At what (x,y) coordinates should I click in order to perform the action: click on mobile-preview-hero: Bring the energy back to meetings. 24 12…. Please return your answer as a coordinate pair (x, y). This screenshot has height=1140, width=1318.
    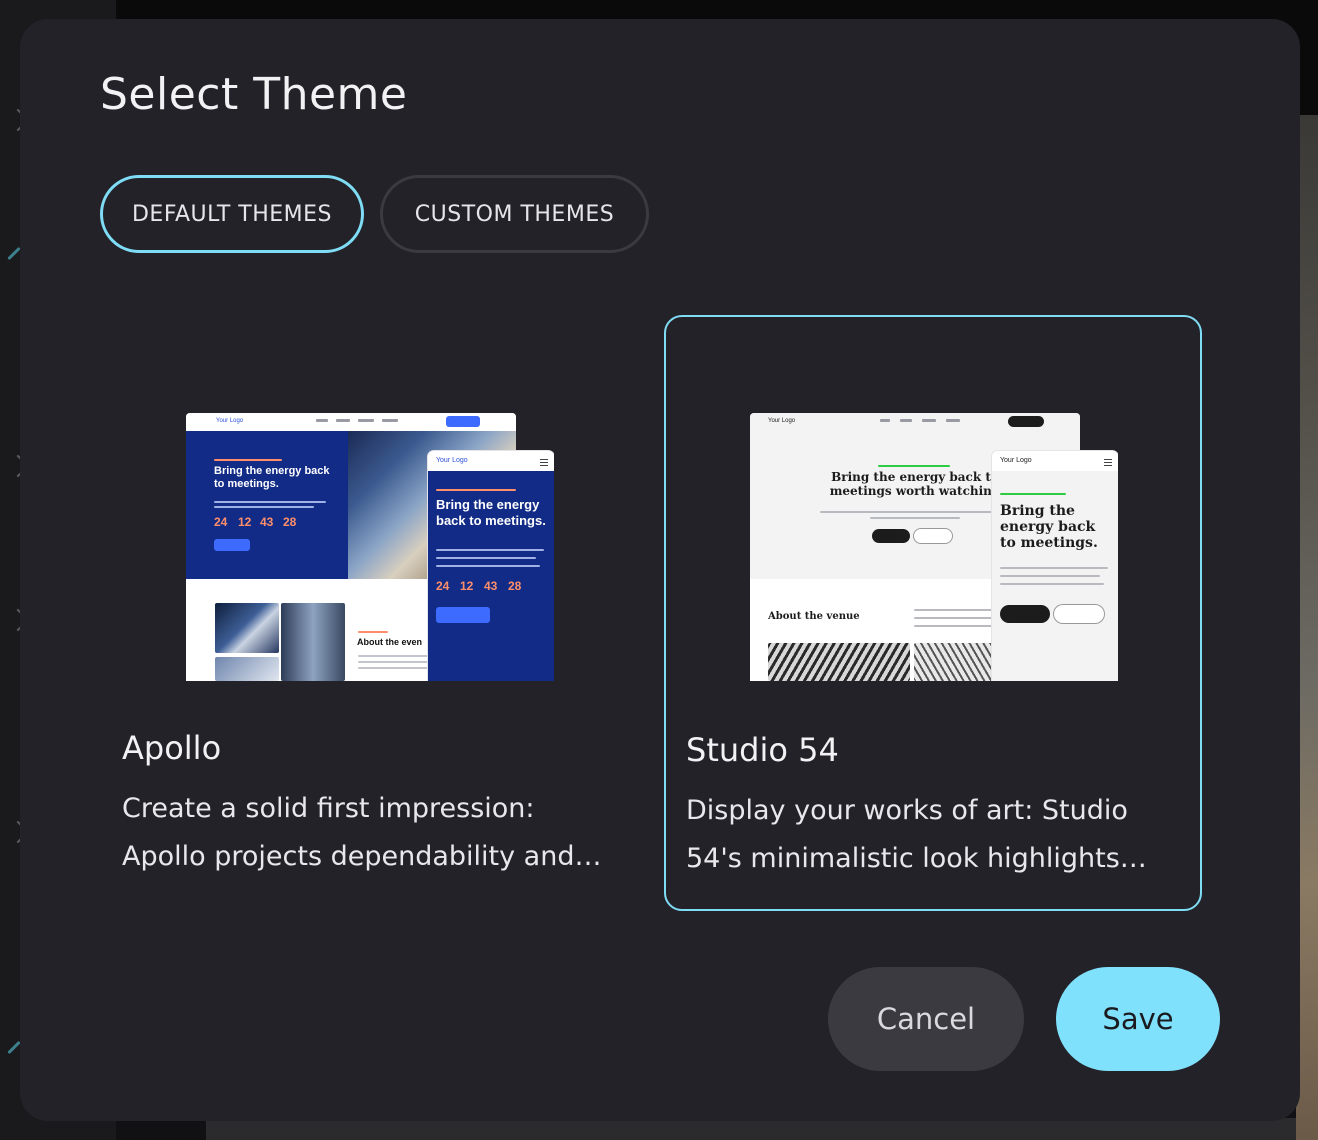
    Looking at the image, I should click on (491, 576).